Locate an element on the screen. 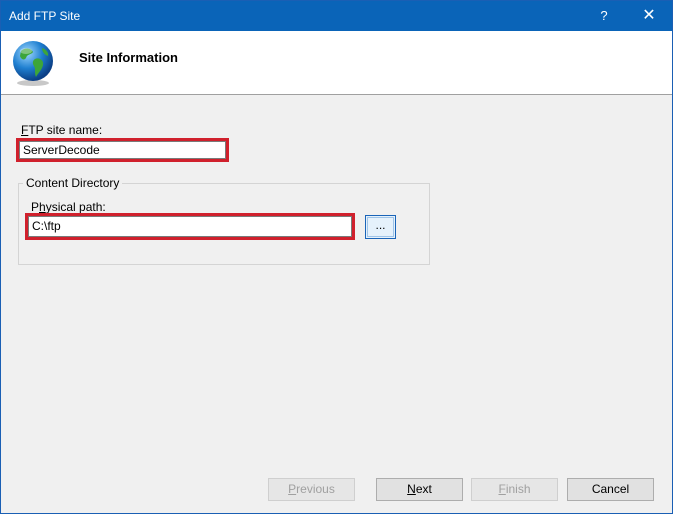 This screenshot has width=673, height=514. page-heading: Site Information is located at coordinates (128, 57).